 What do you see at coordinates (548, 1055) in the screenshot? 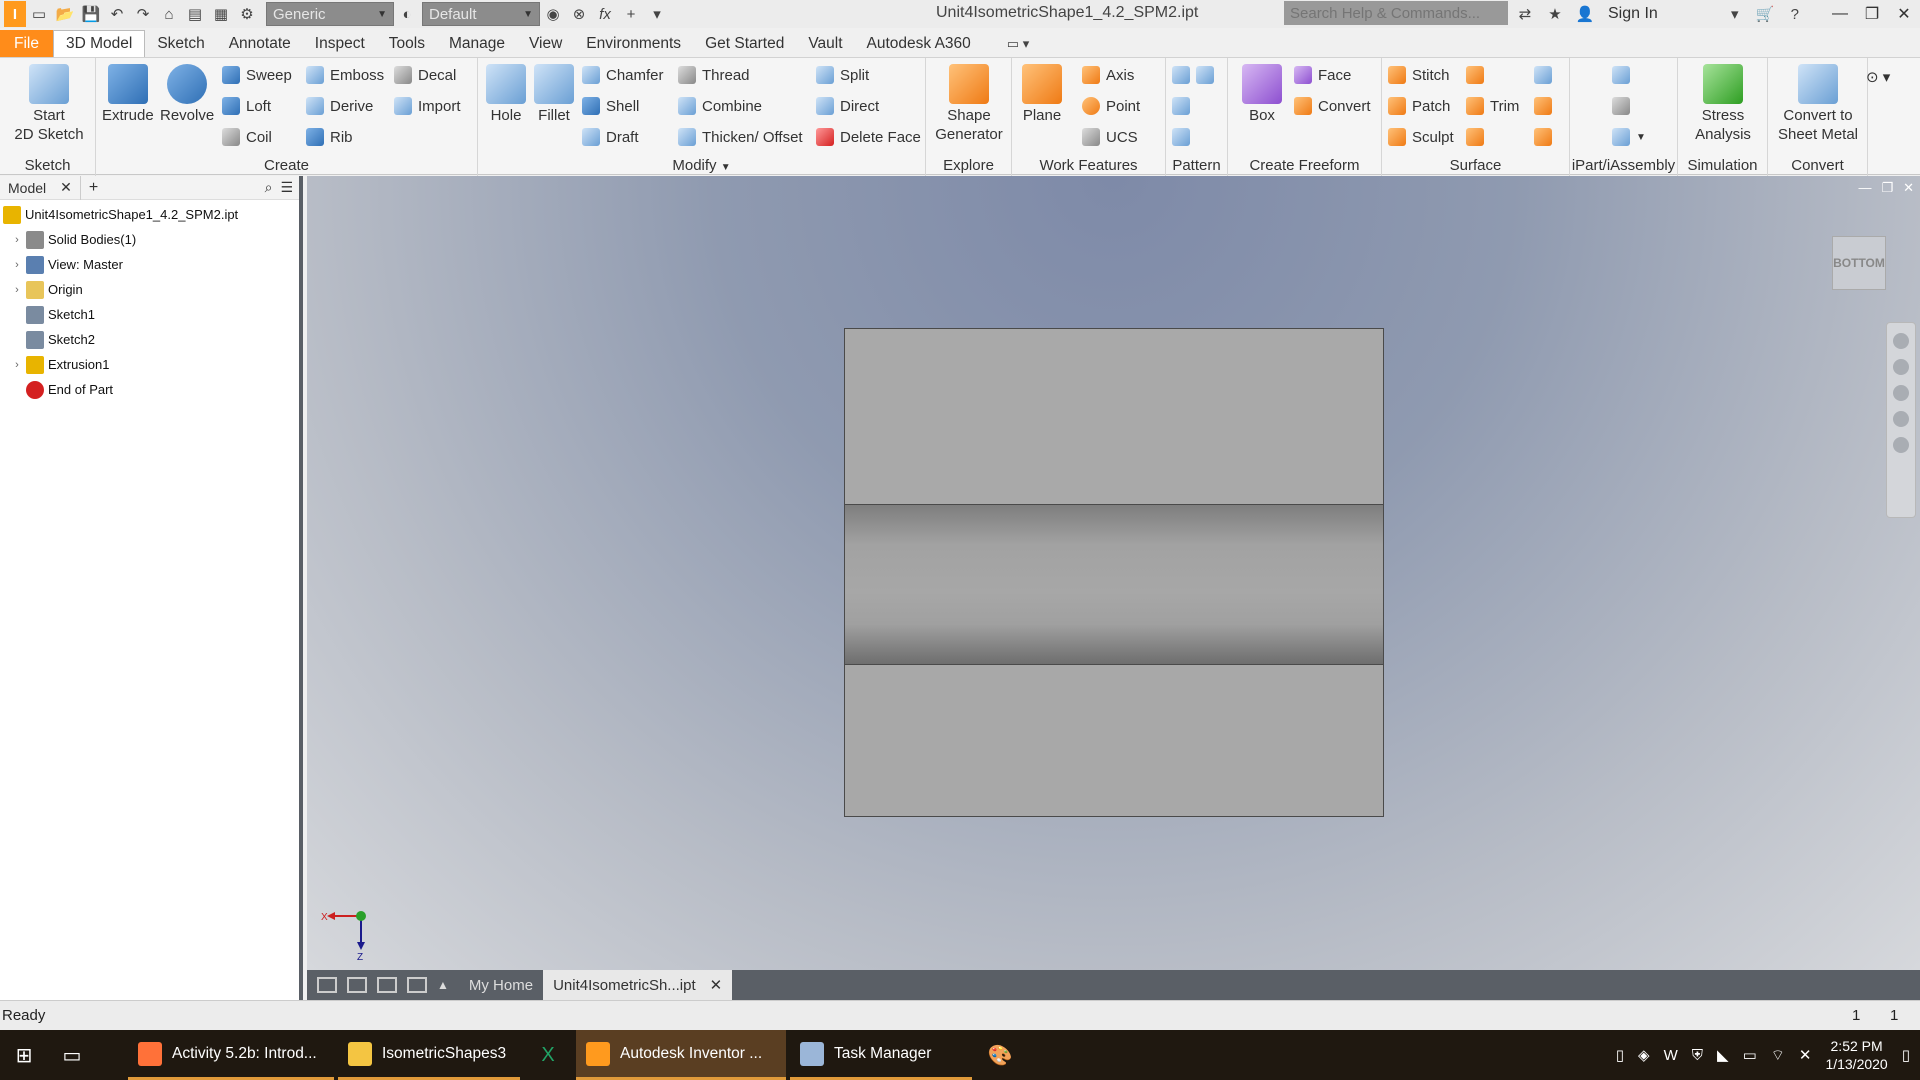
I see `excel-icon: X` at bounding box center [548, 1055].